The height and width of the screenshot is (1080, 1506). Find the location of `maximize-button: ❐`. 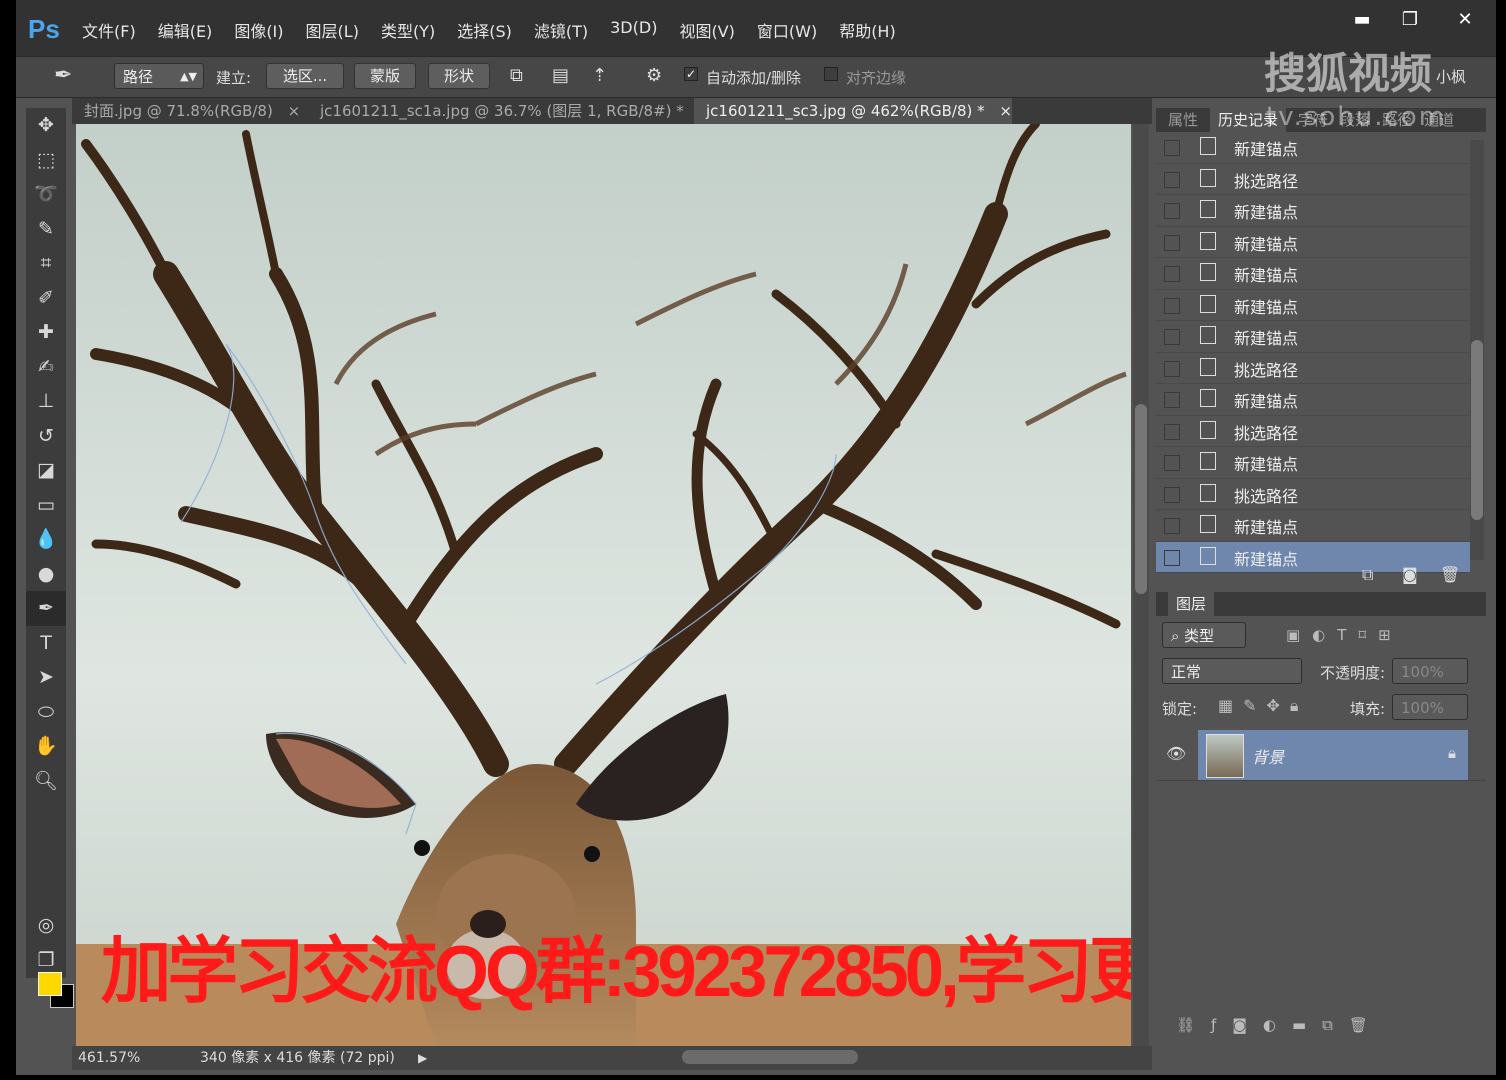

maximize-button: ❐ is located at coordinates (1410, 20).